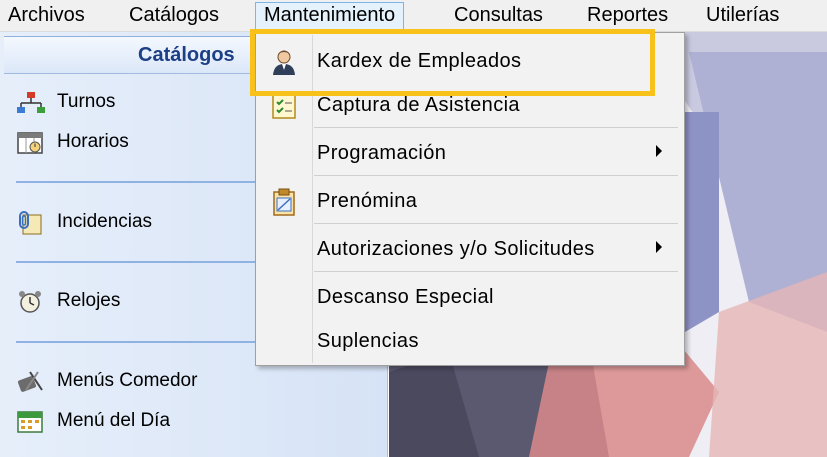  Describe the element at coordinates (31, 103) in the screenshot. I see `org-chart-icon` at that location.